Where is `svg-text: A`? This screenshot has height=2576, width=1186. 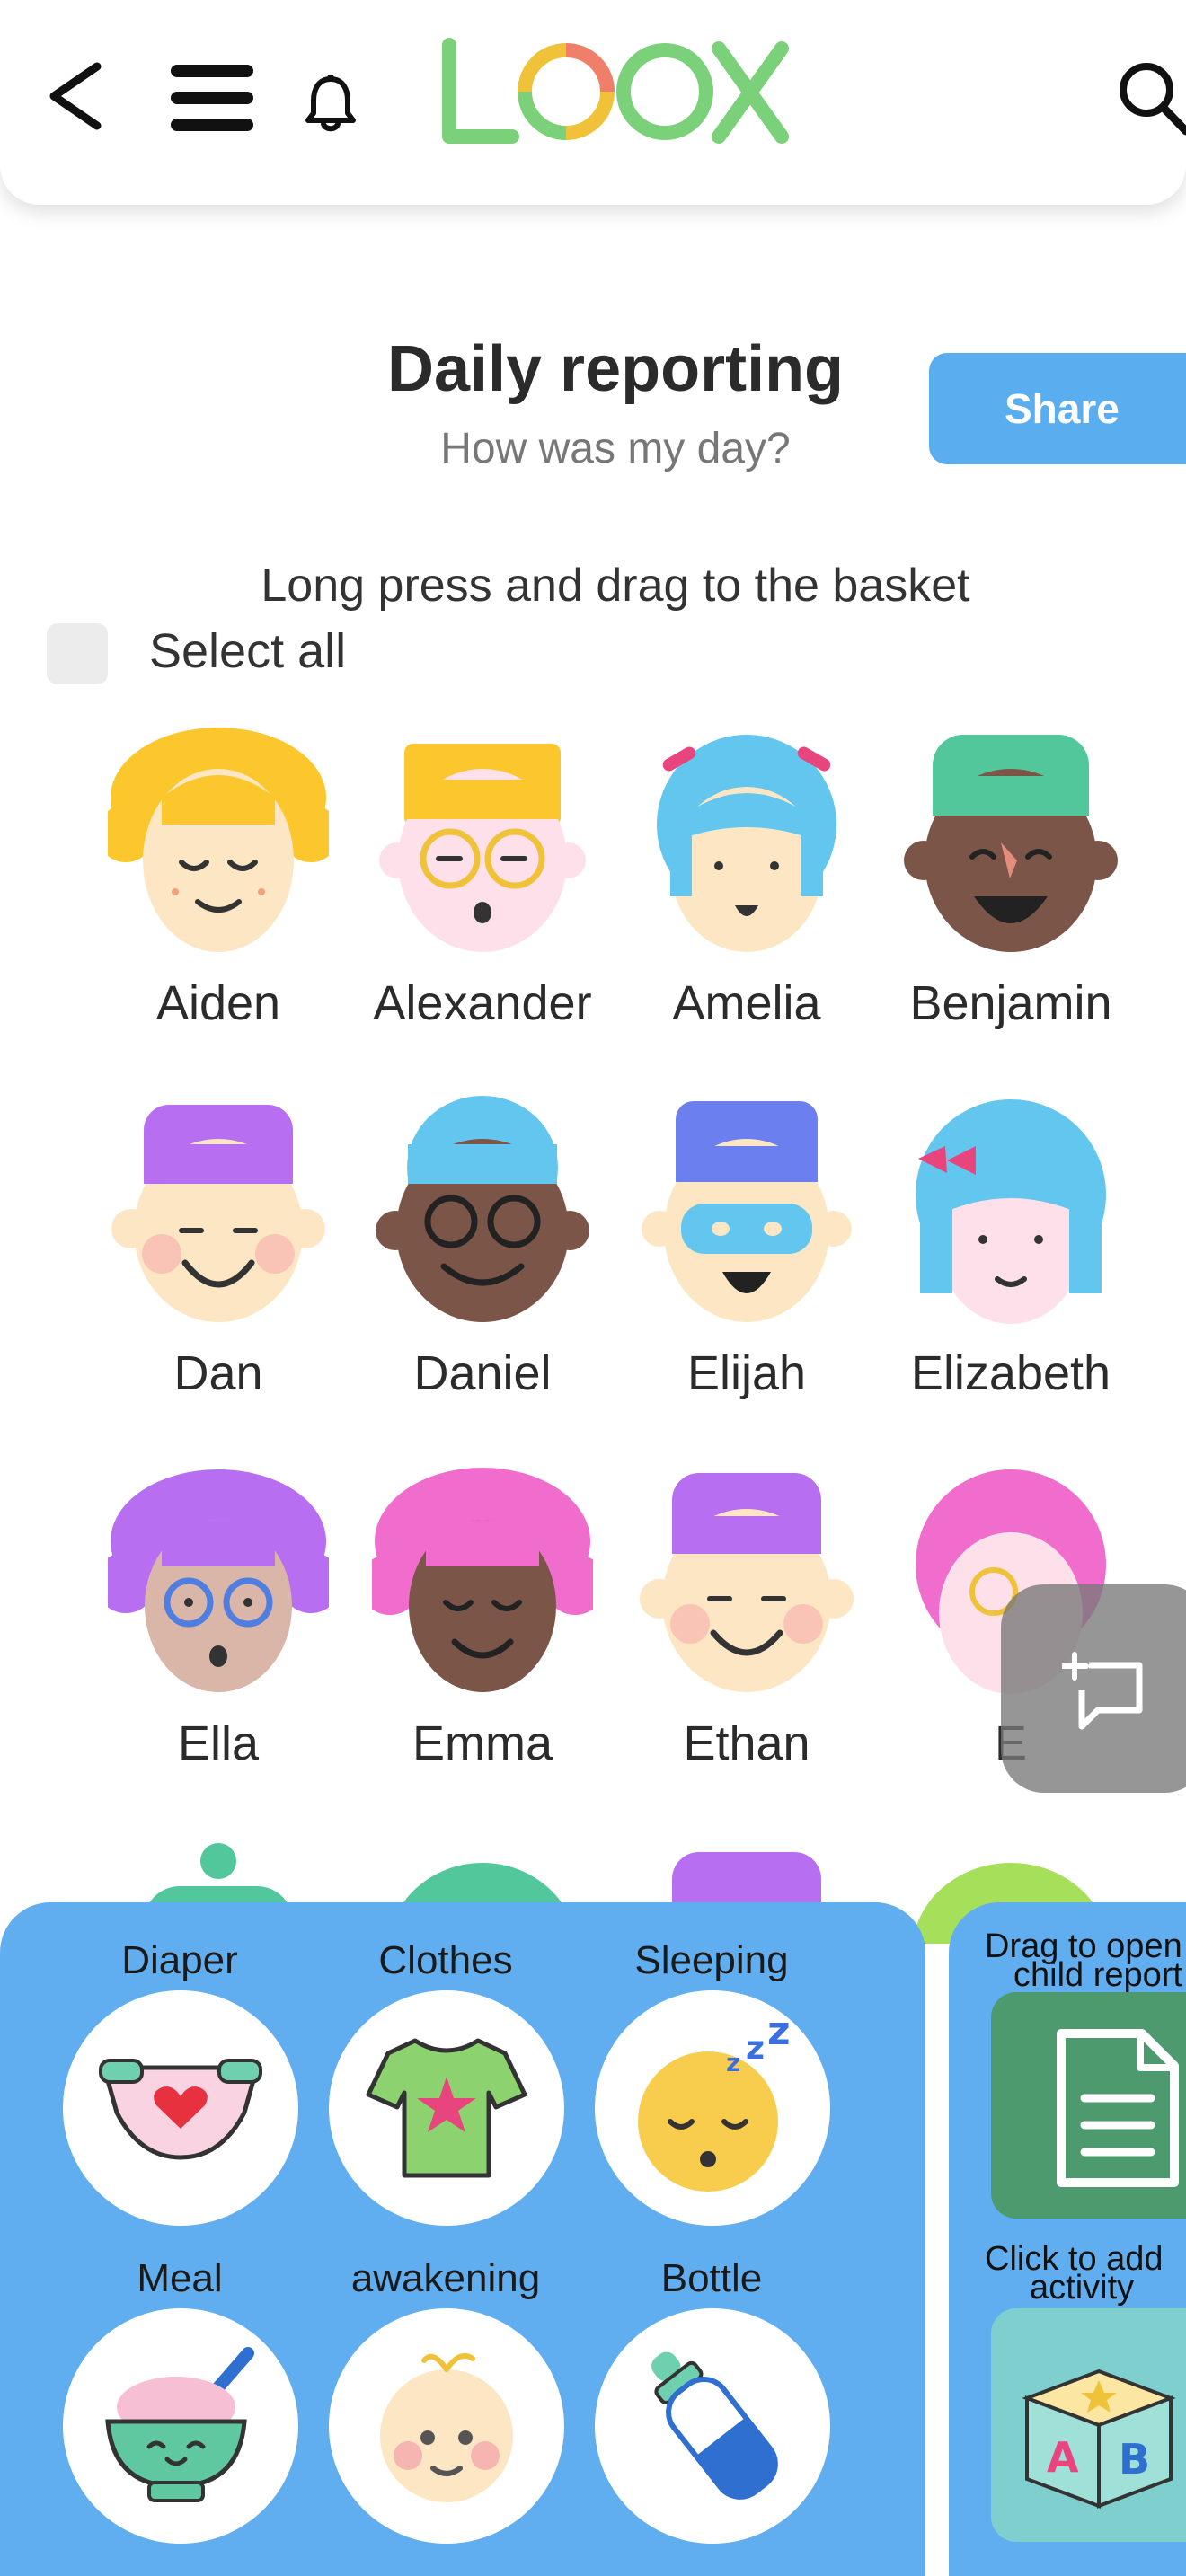
svg-text: A is located at coordinates (1063, 2457).